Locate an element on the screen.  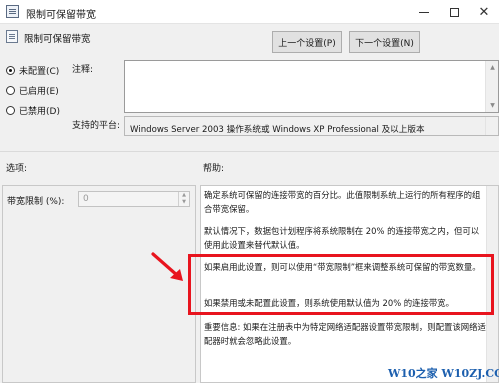
annotation-arrow-icon is located at coordinates (167, 266).